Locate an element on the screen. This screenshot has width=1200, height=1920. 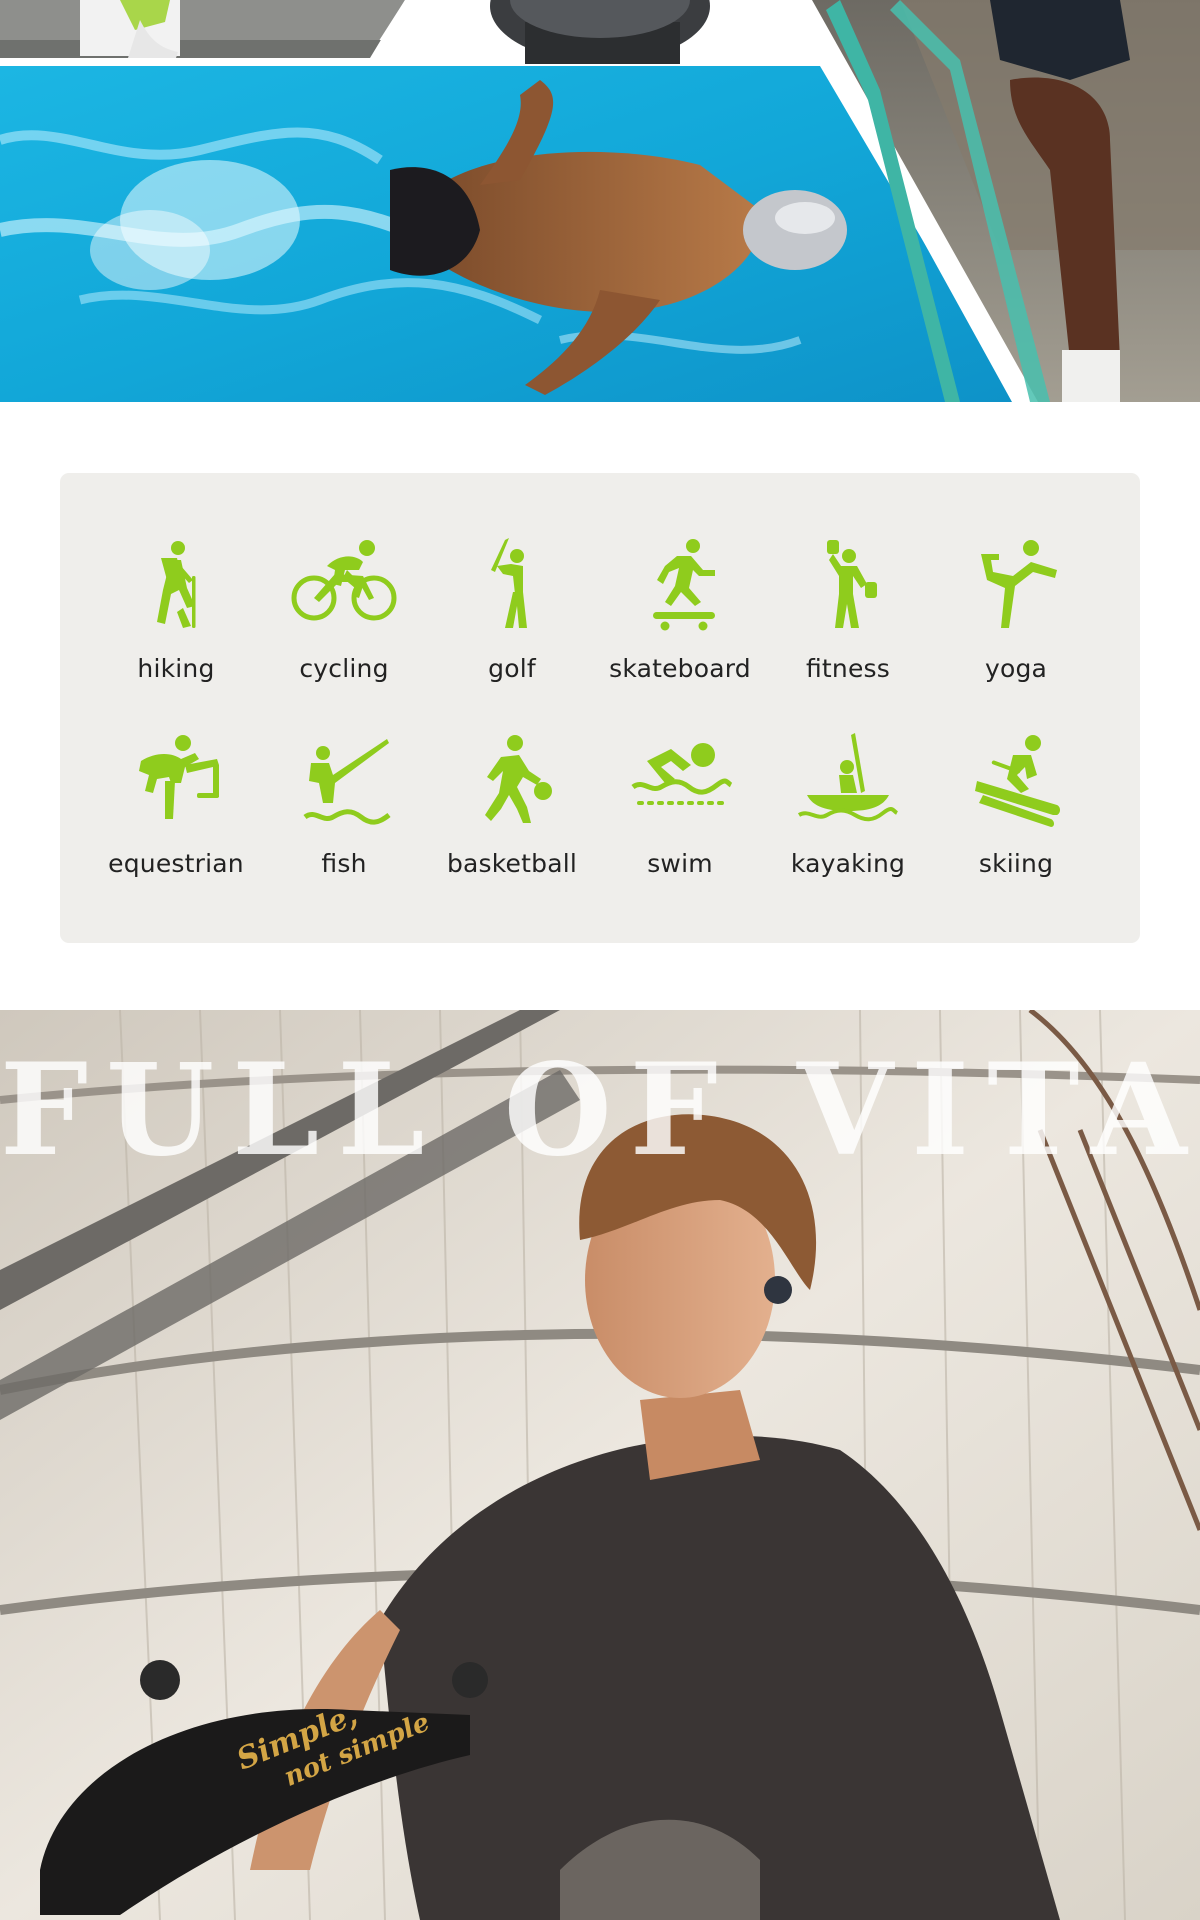
sport-label: golf is located at coordinates (512, 668).